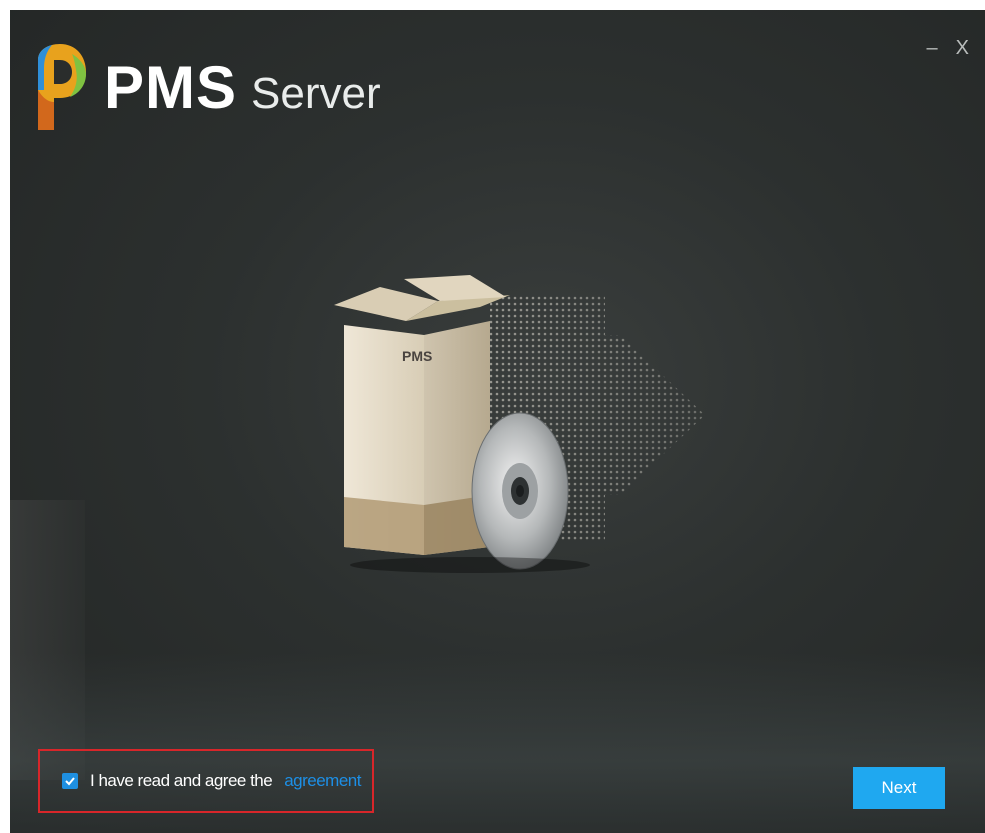 The height and width of the screenshot is (833, 985). What do you see at coordinates (171, 87) in the screenshot?
I see `brand-name: PMS` at bounding box center [171, 87].